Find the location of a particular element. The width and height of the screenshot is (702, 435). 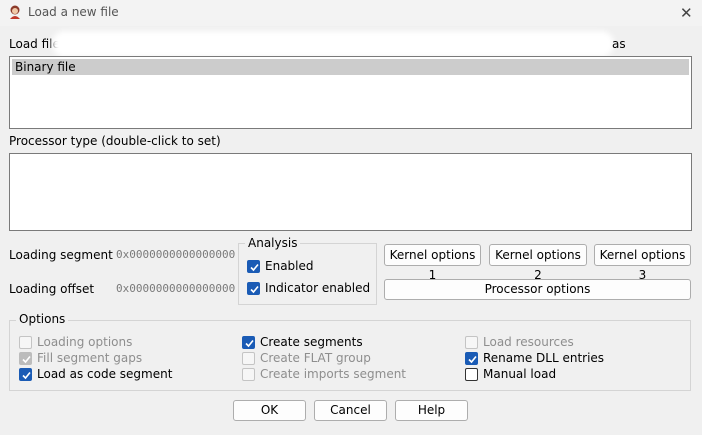

loading-segment-label: Loading segment is located at coordinates (61, 255).